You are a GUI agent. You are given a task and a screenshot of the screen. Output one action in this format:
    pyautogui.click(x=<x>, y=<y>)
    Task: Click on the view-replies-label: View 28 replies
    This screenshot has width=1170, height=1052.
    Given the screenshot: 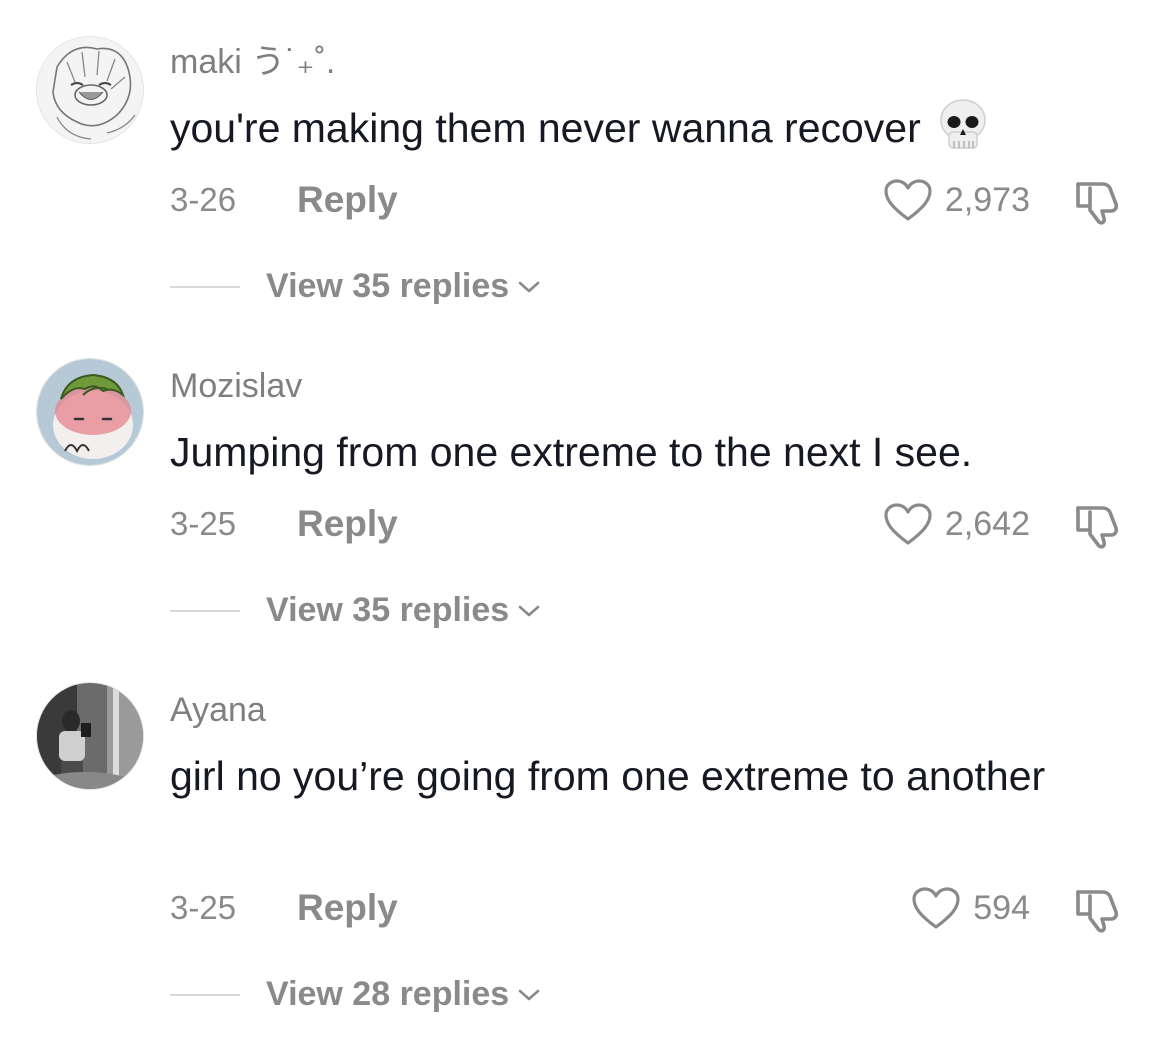 What is the action you would take?
    pyautogui.click(x=388, y=994)
    